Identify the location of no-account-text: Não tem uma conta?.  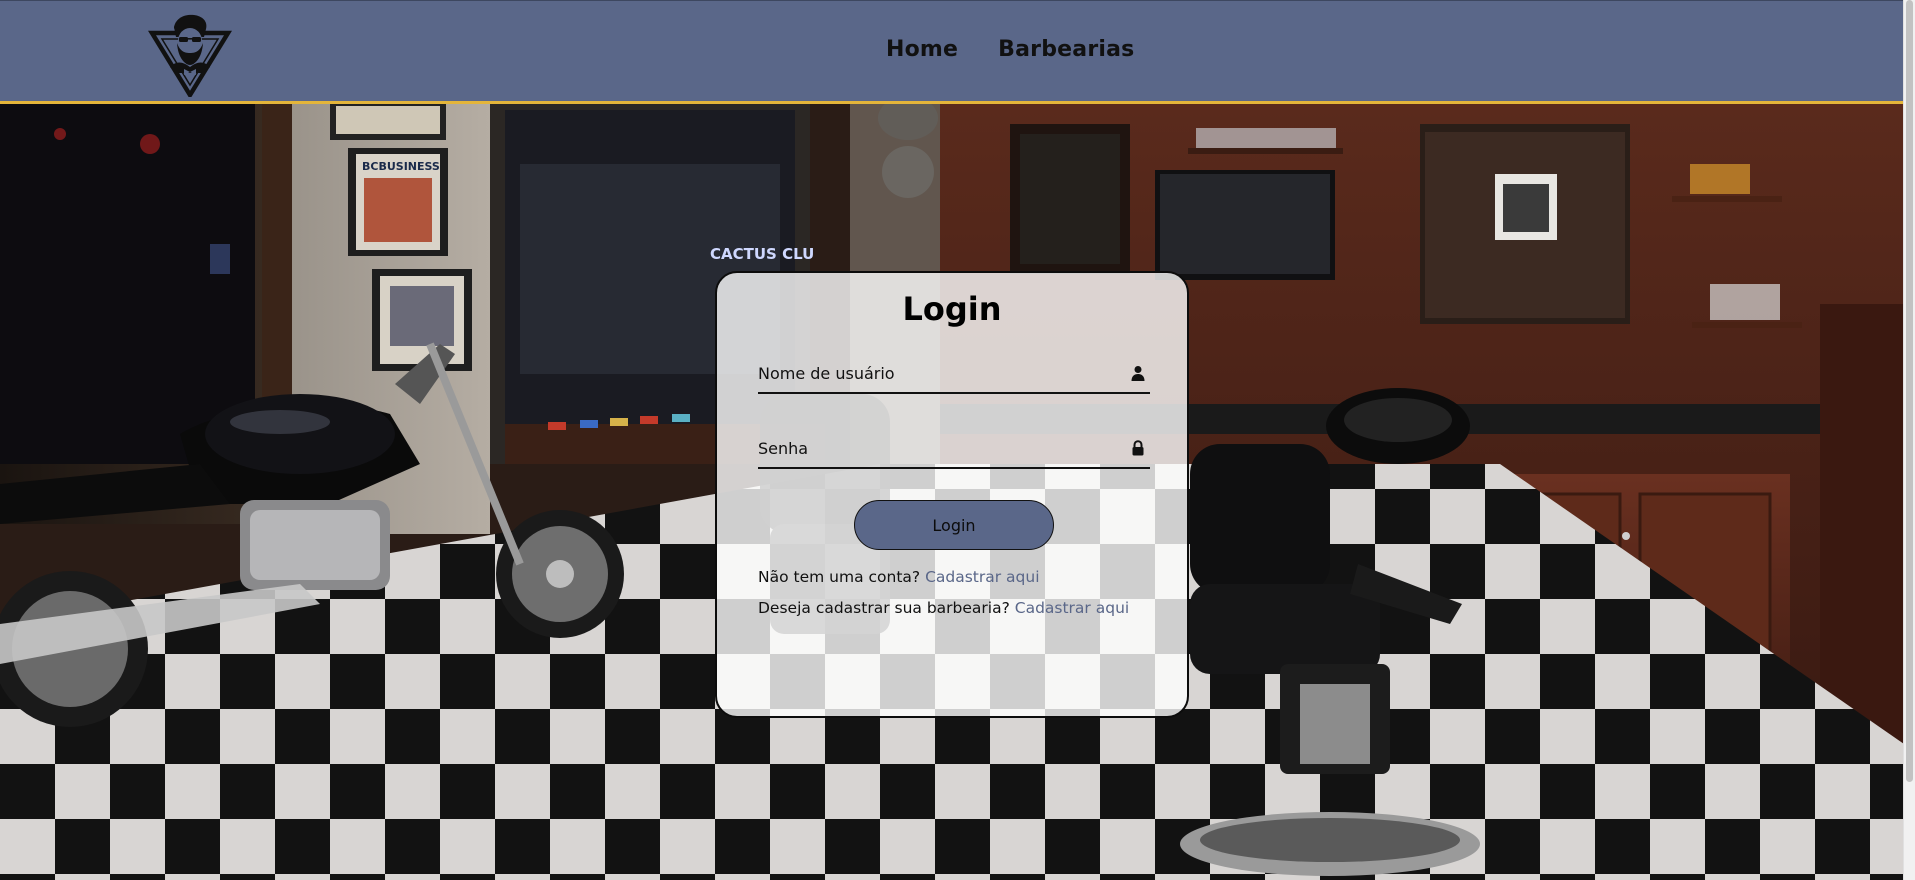
(839, 577).